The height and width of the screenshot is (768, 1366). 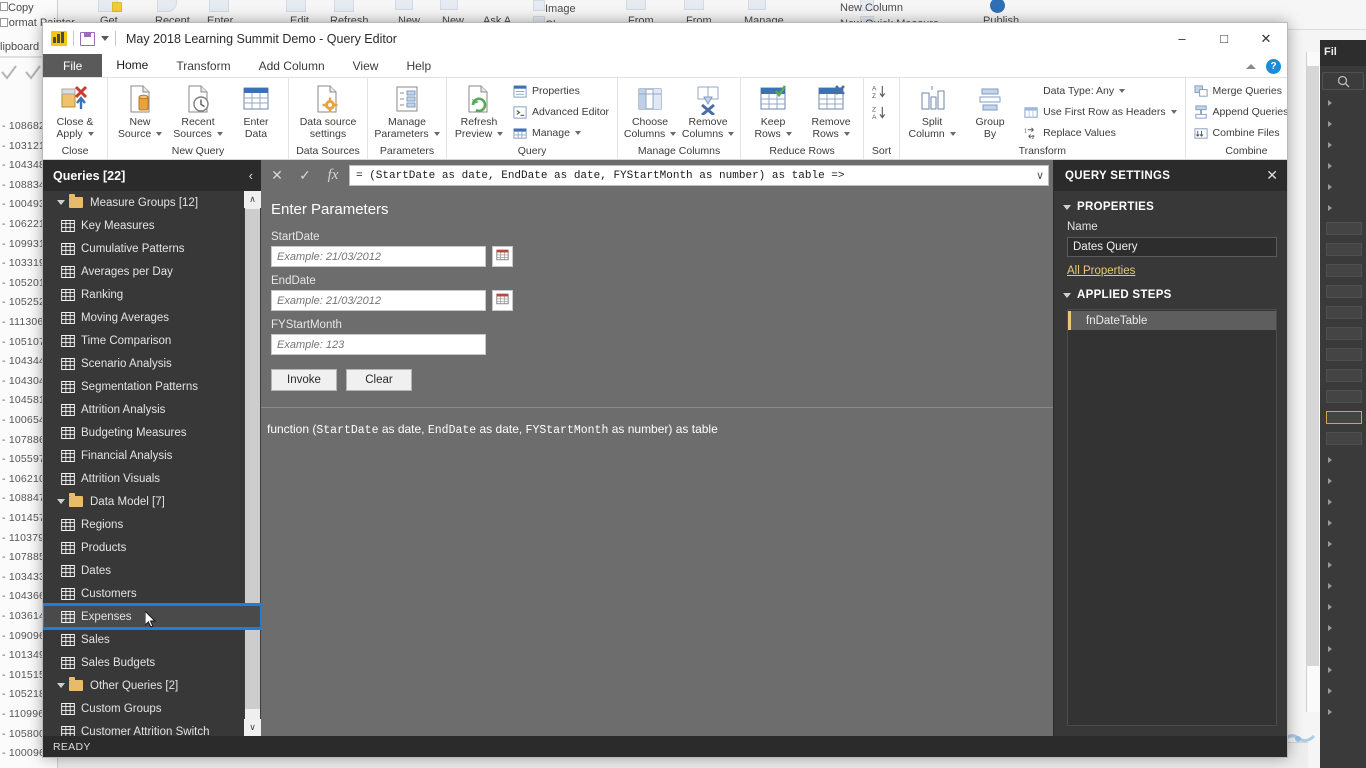 I want to click on tab-file: File, so click(x=73, y=65).